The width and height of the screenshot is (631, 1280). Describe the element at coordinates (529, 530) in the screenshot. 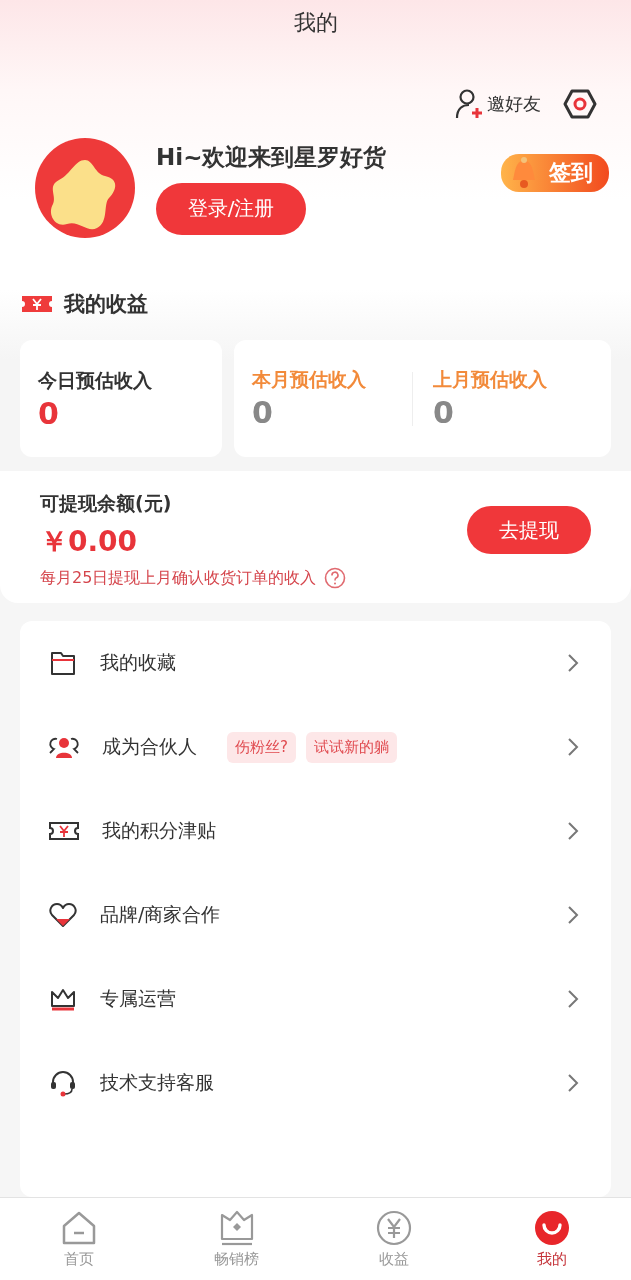

I see `withdraw-button: 去提现` at that location.